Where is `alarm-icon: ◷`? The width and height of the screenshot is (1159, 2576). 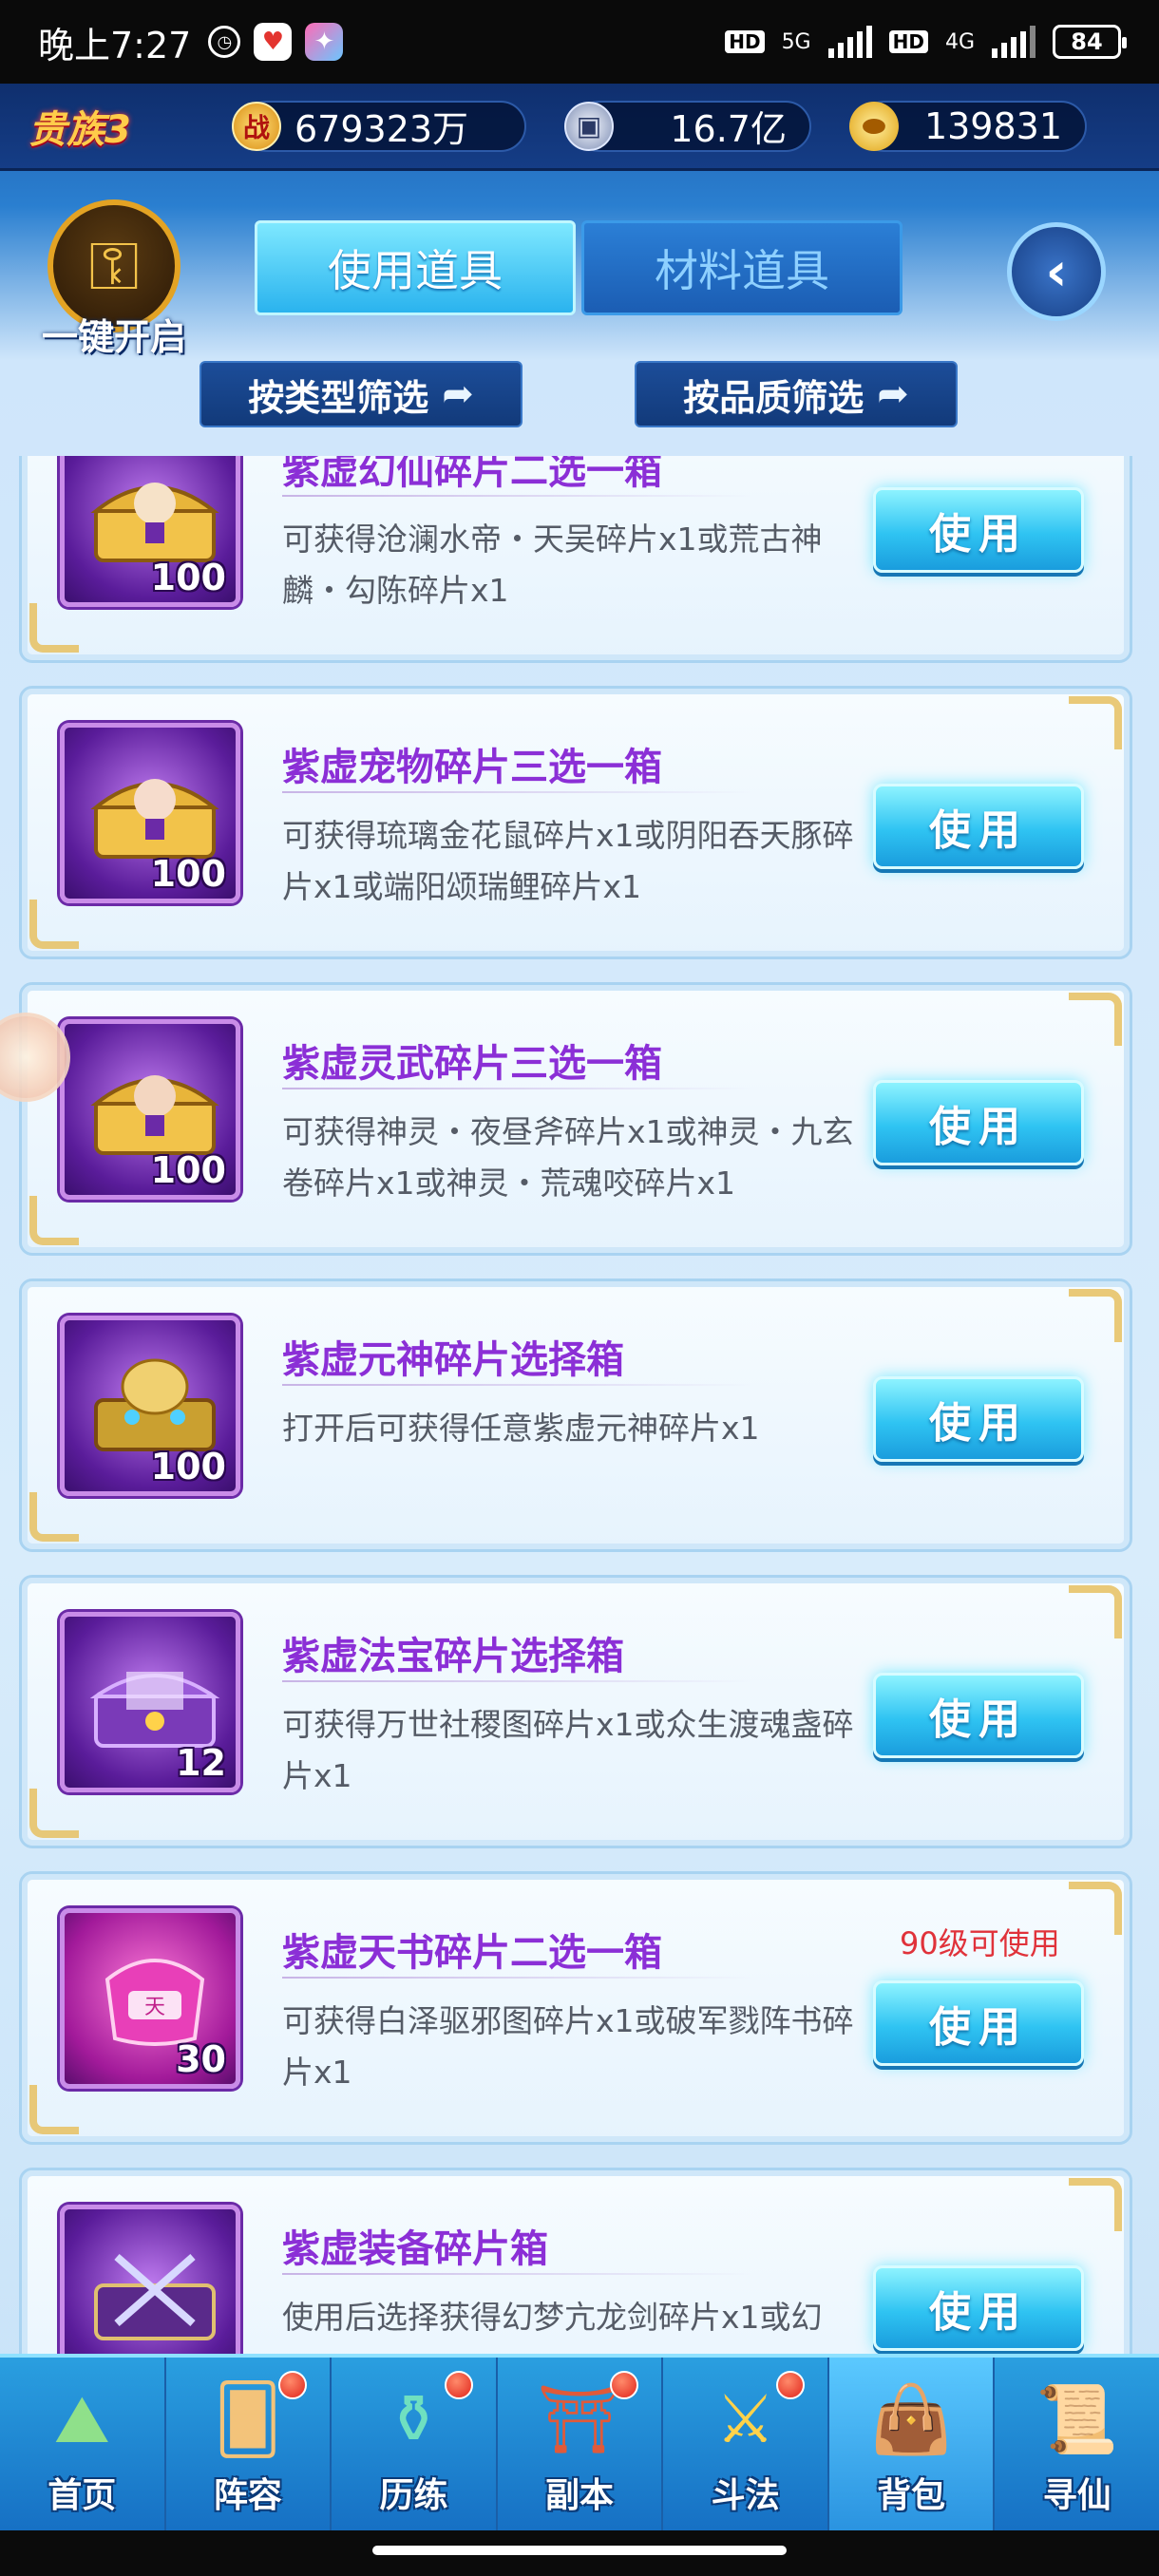 alarm-icon: ◷ is located at coordinates (224, 42).